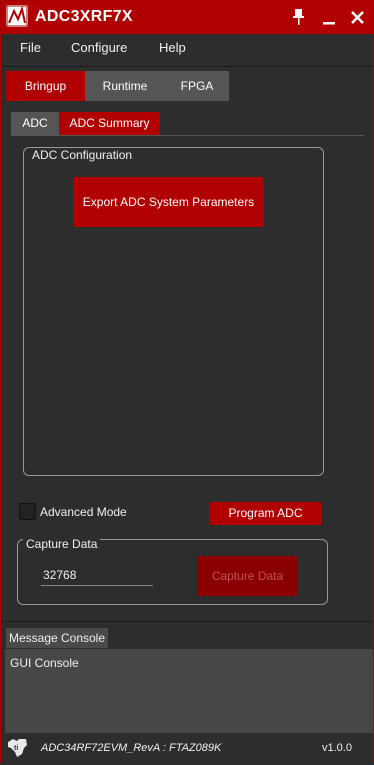 The width and height of the screenshot is (374, 765). I want to click on capture-samples-input: 32768, so click(97, 577).